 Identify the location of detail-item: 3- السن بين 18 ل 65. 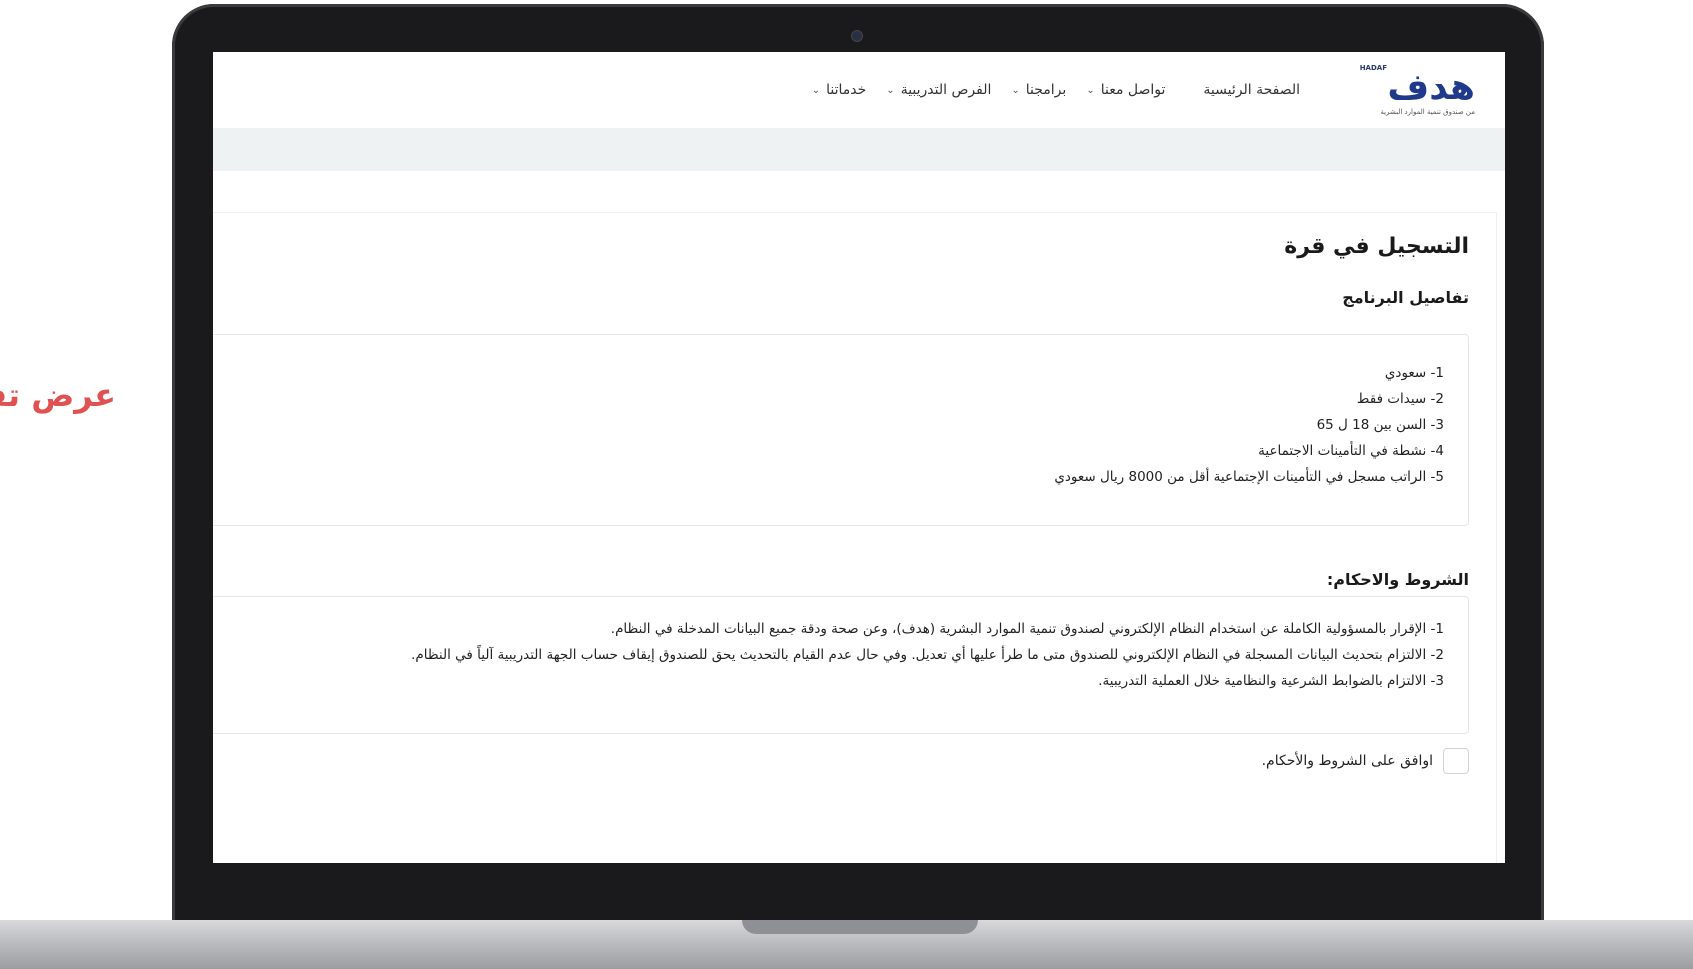
(1380, 425).